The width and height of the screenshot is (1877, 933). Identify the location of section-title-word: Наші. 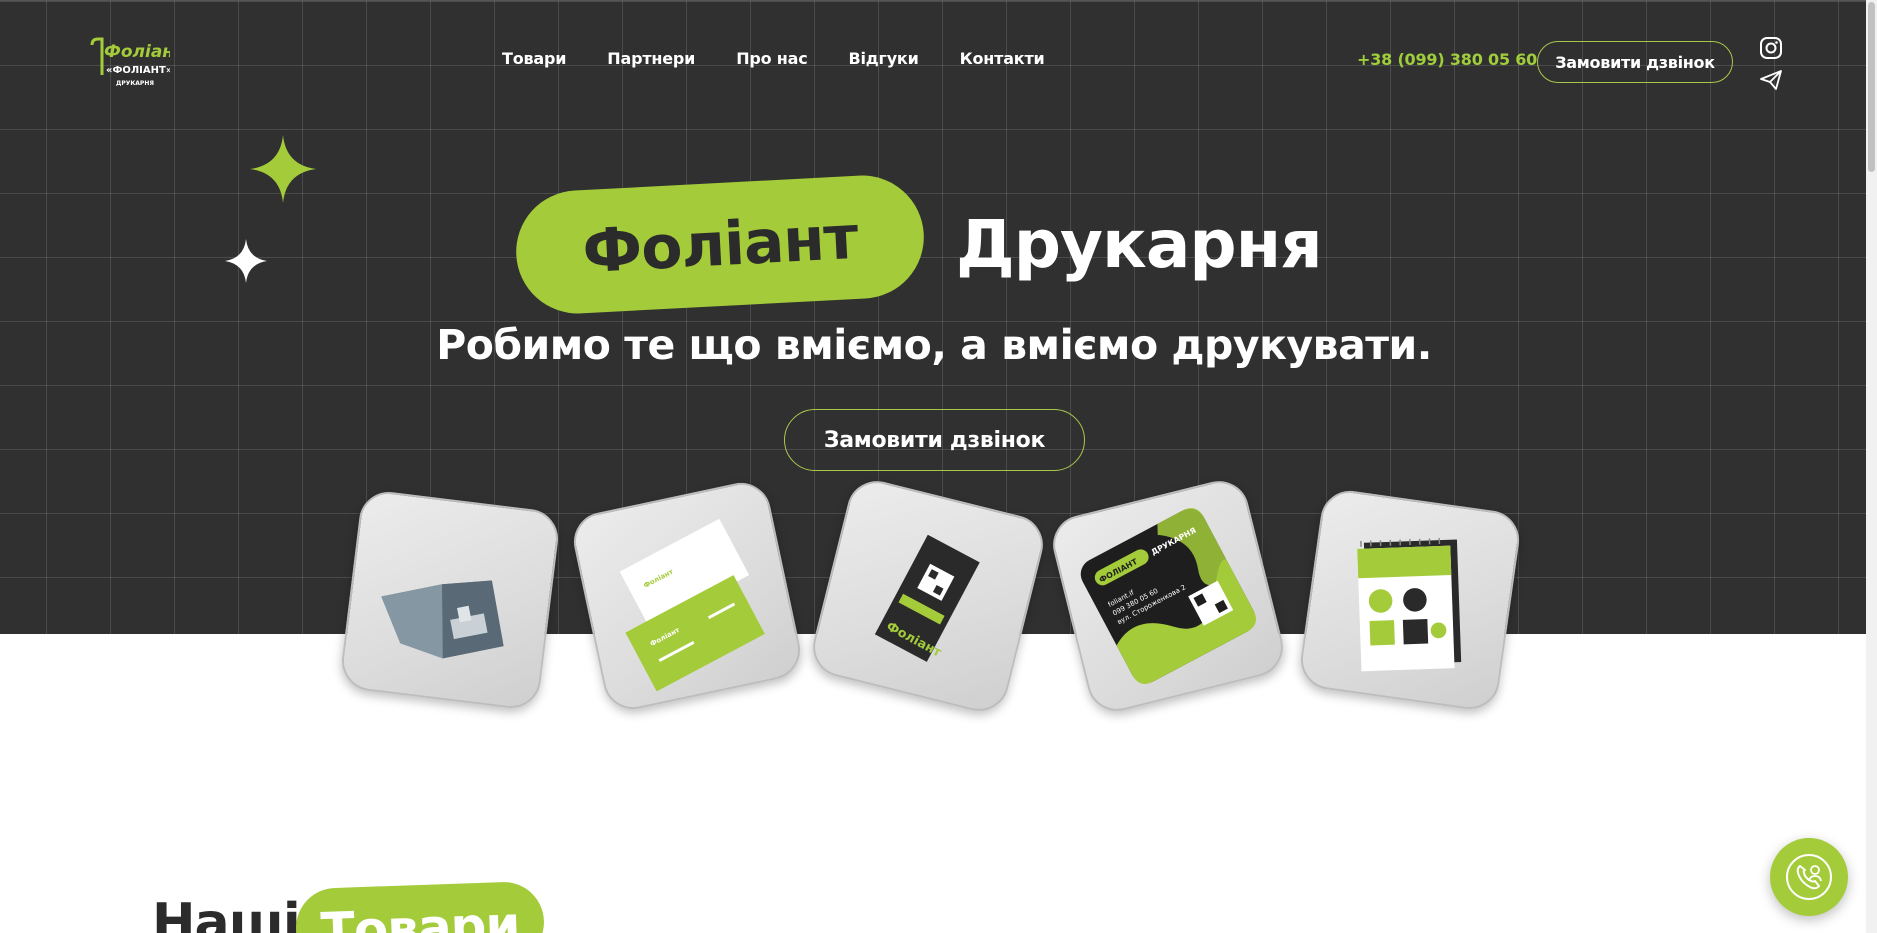
(226, 913).